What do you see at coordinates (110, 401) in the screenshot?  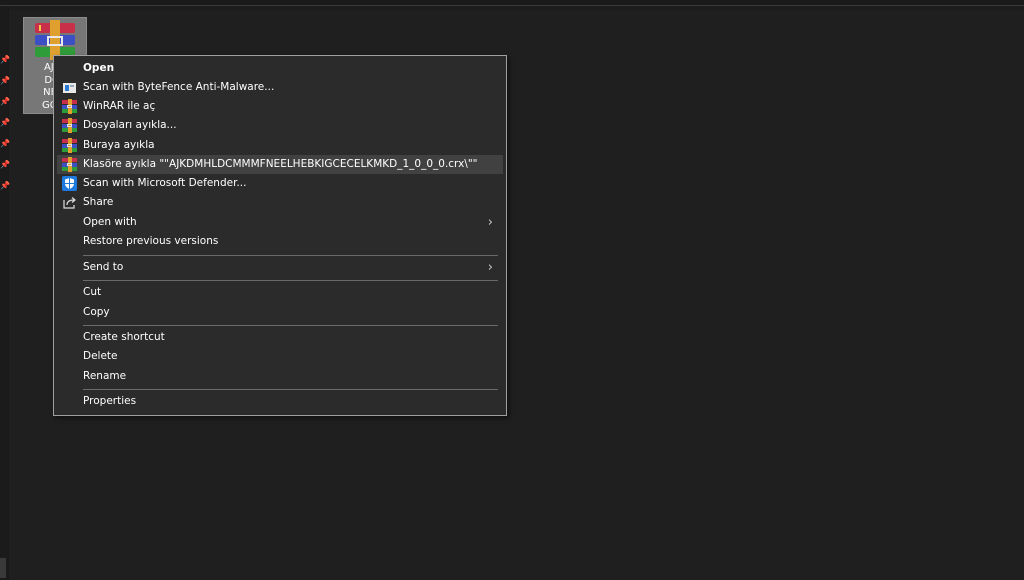 I see `menu-item-label: Properties` at bounding box center [110, 401].